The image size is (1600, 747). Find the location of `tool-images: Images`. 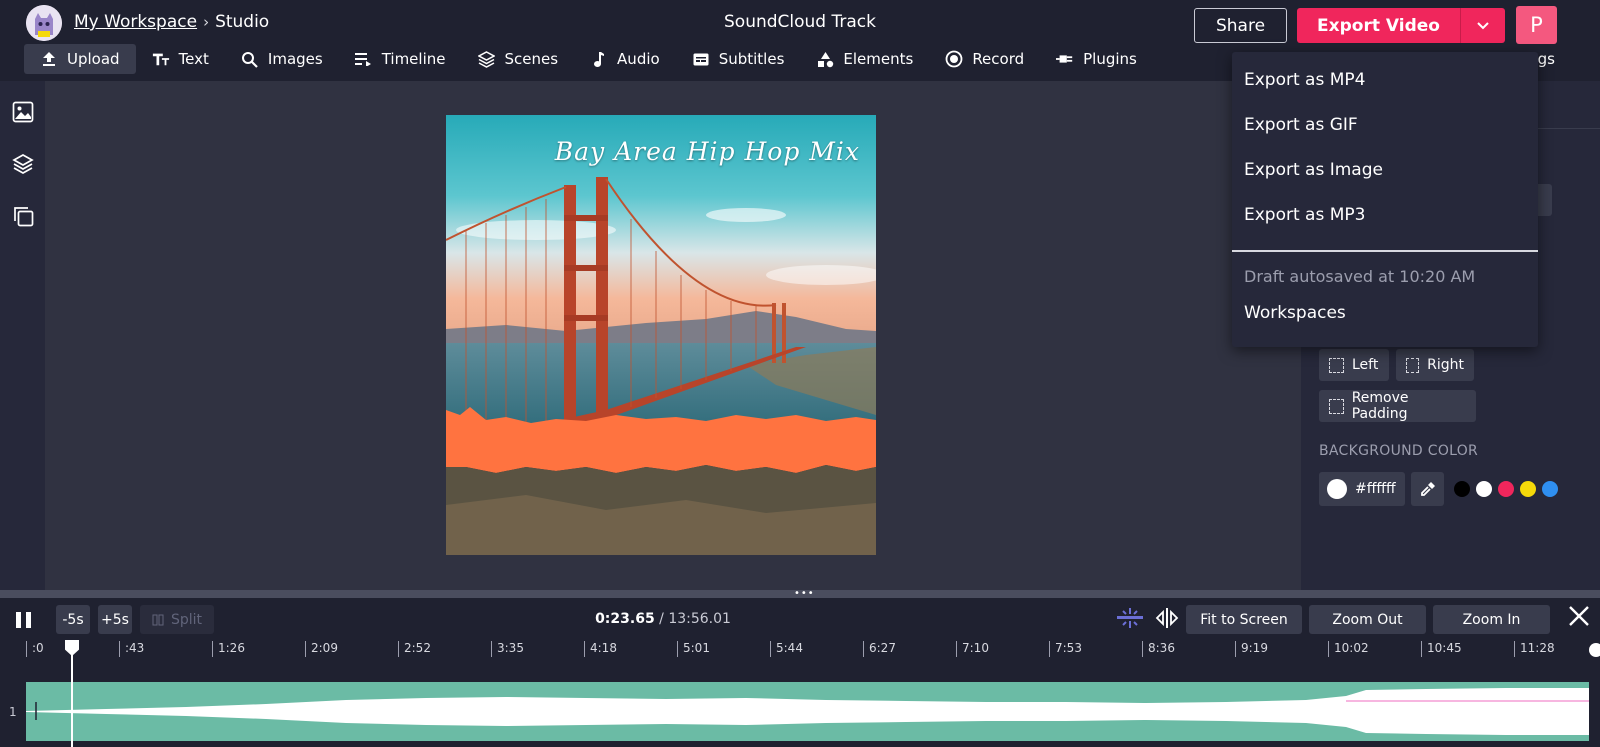

tool-images: Images is located at coordinates (282, 59).